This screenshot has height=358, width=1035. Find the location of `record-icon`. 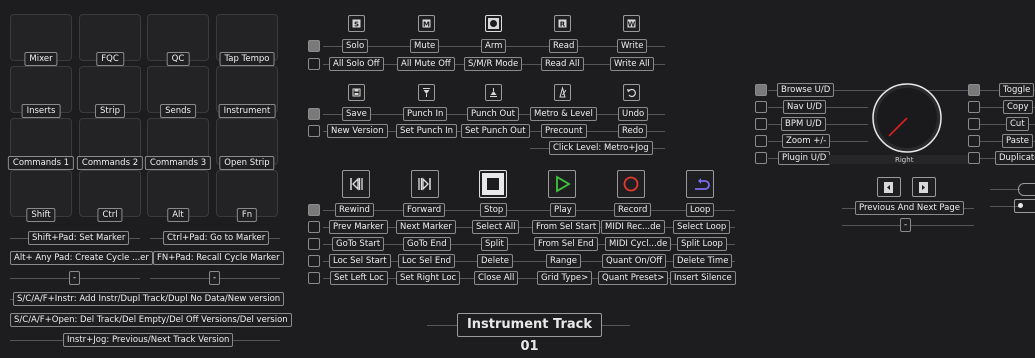

record-icon is located at coordinates (631, 184).